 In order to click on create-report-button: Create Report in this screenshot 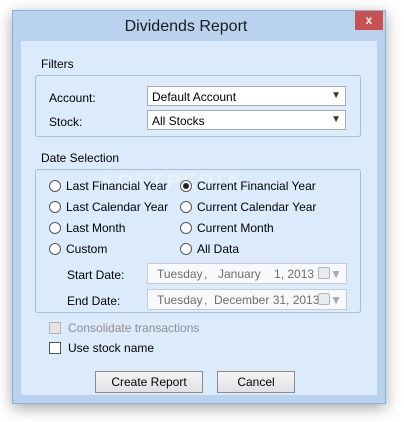, I will do `click(149, 382)`.